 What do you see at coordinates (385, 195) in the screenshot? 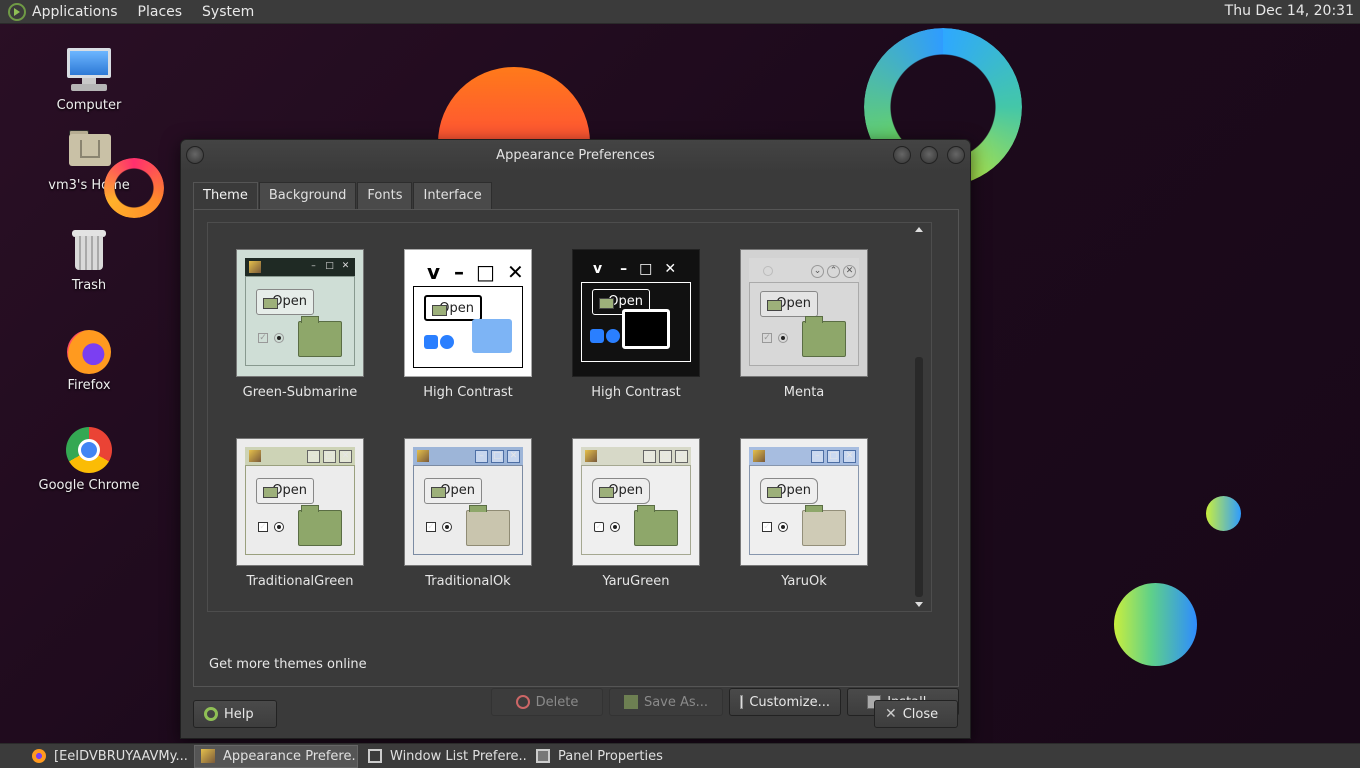
I see `tab-fonts: Fonts` at bounding box center [385, 195].